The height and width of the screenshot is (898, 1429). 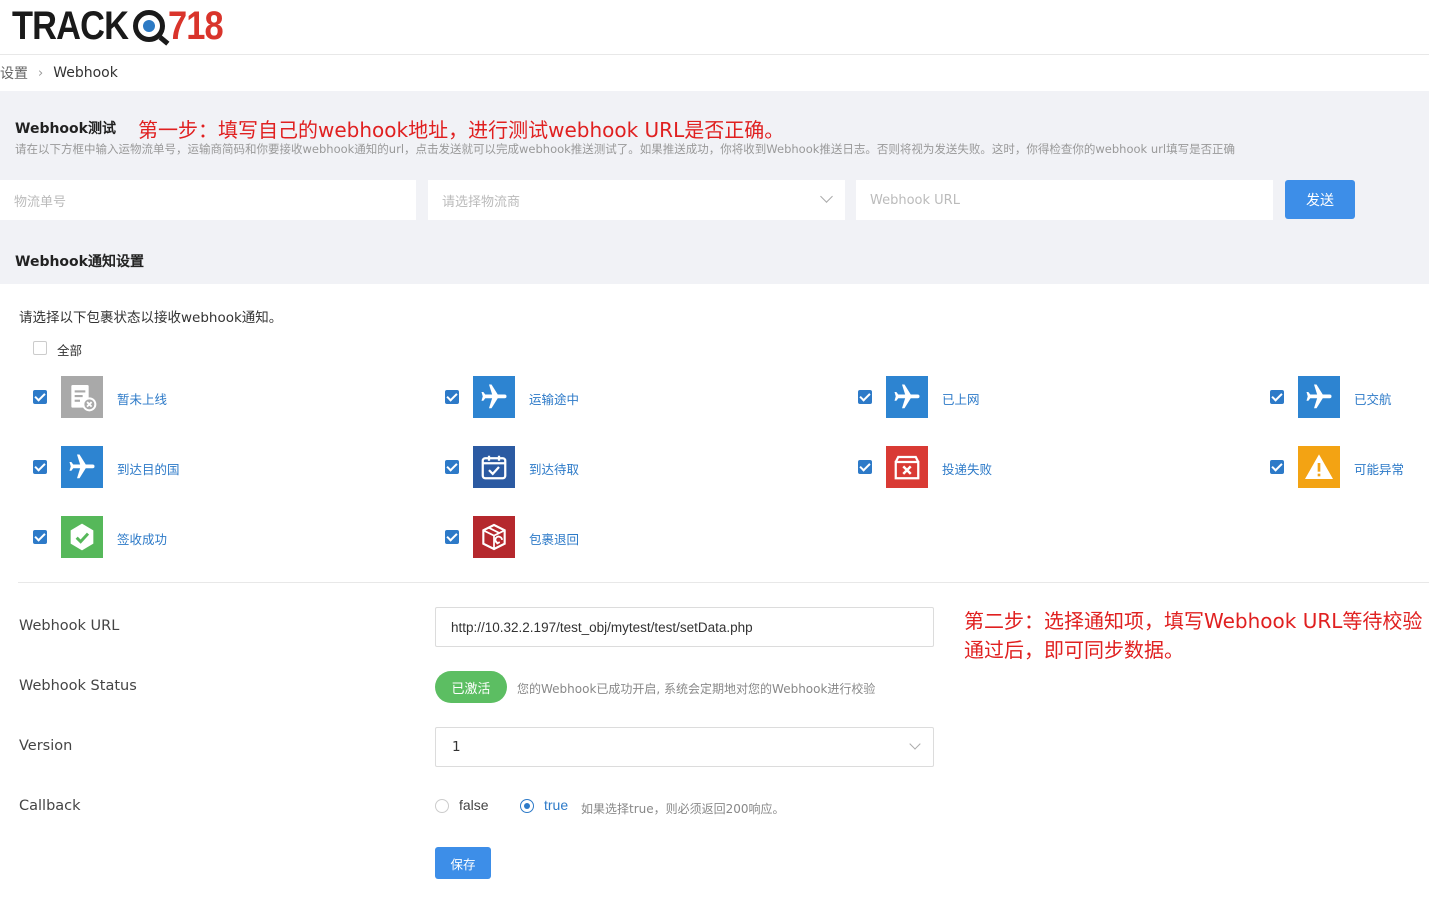 What do you see at coordinates (463, 863) in the screenshot?
I see `save-button: 保存` at bounding box center [463, 863].